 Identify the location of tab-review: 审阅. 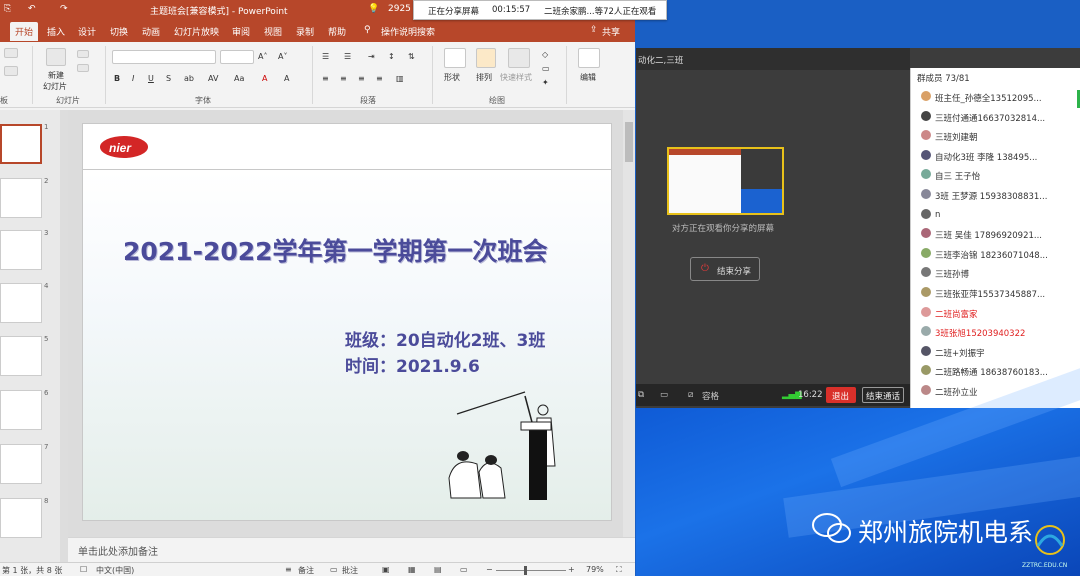
(241, 31).